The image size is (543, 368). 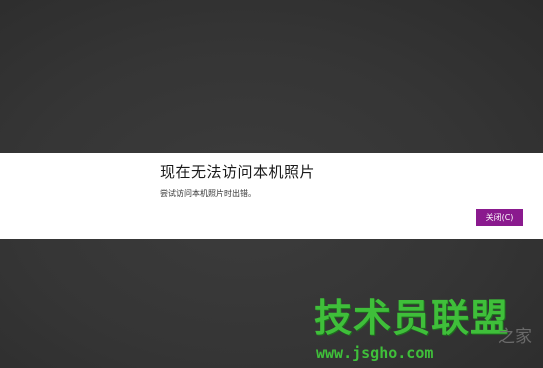 I want to click on watermark: 技术员联盟 之家 www.jsgho.com, so click(x=428, y=332).